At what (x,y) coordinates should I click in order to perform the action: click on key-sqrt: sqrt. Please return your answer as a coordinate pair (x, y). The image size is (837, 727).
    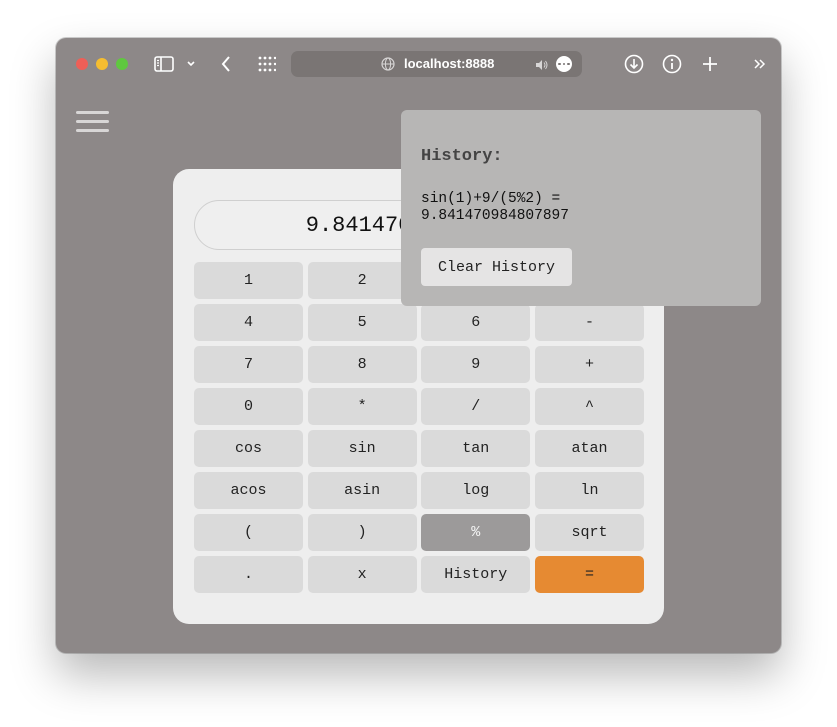
    Looking at the image, I should click on (589, 532).